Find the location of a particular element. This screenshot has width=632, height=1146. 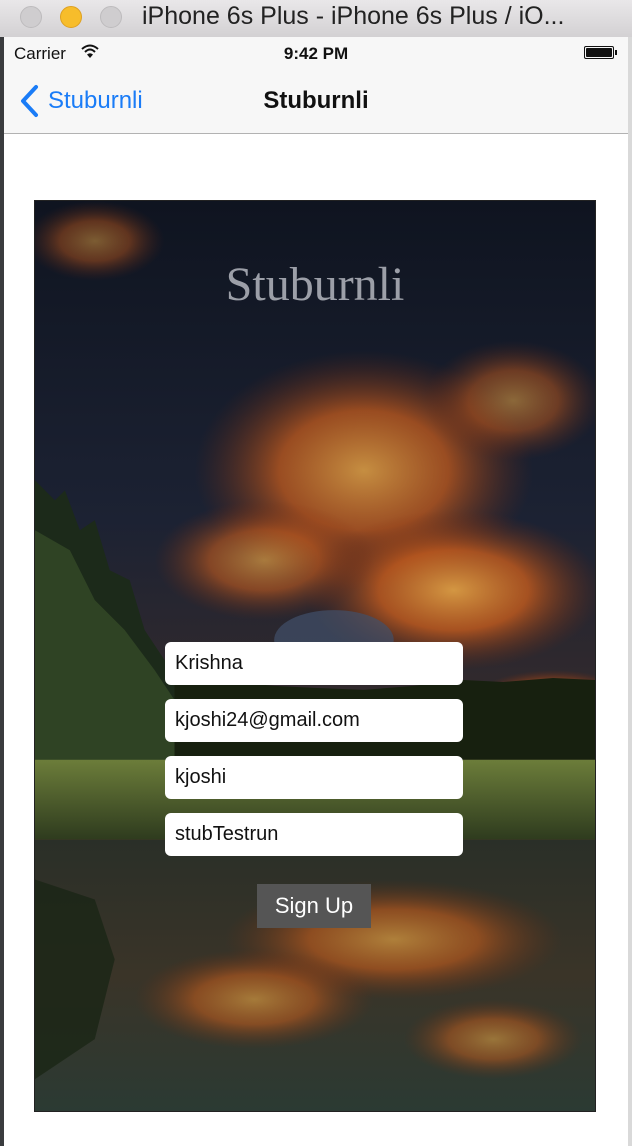

status-time: 9:42 PM is located at coordinates (316, 53).